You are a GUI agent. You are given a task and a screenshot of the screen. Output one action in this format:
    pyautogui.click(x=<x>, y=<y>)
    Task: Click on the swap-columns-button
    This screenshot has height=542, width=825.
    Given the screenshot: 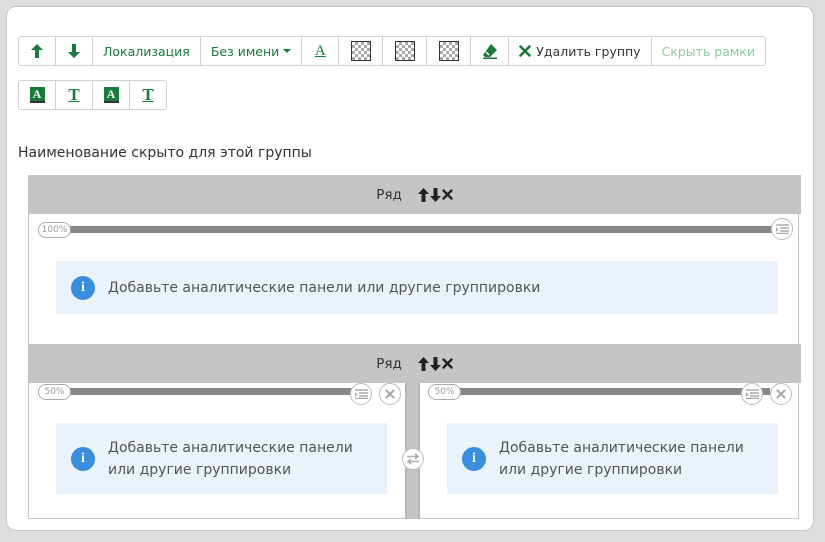 What is the action you would take?
    pyautogui.click(x=413, y=459)
    